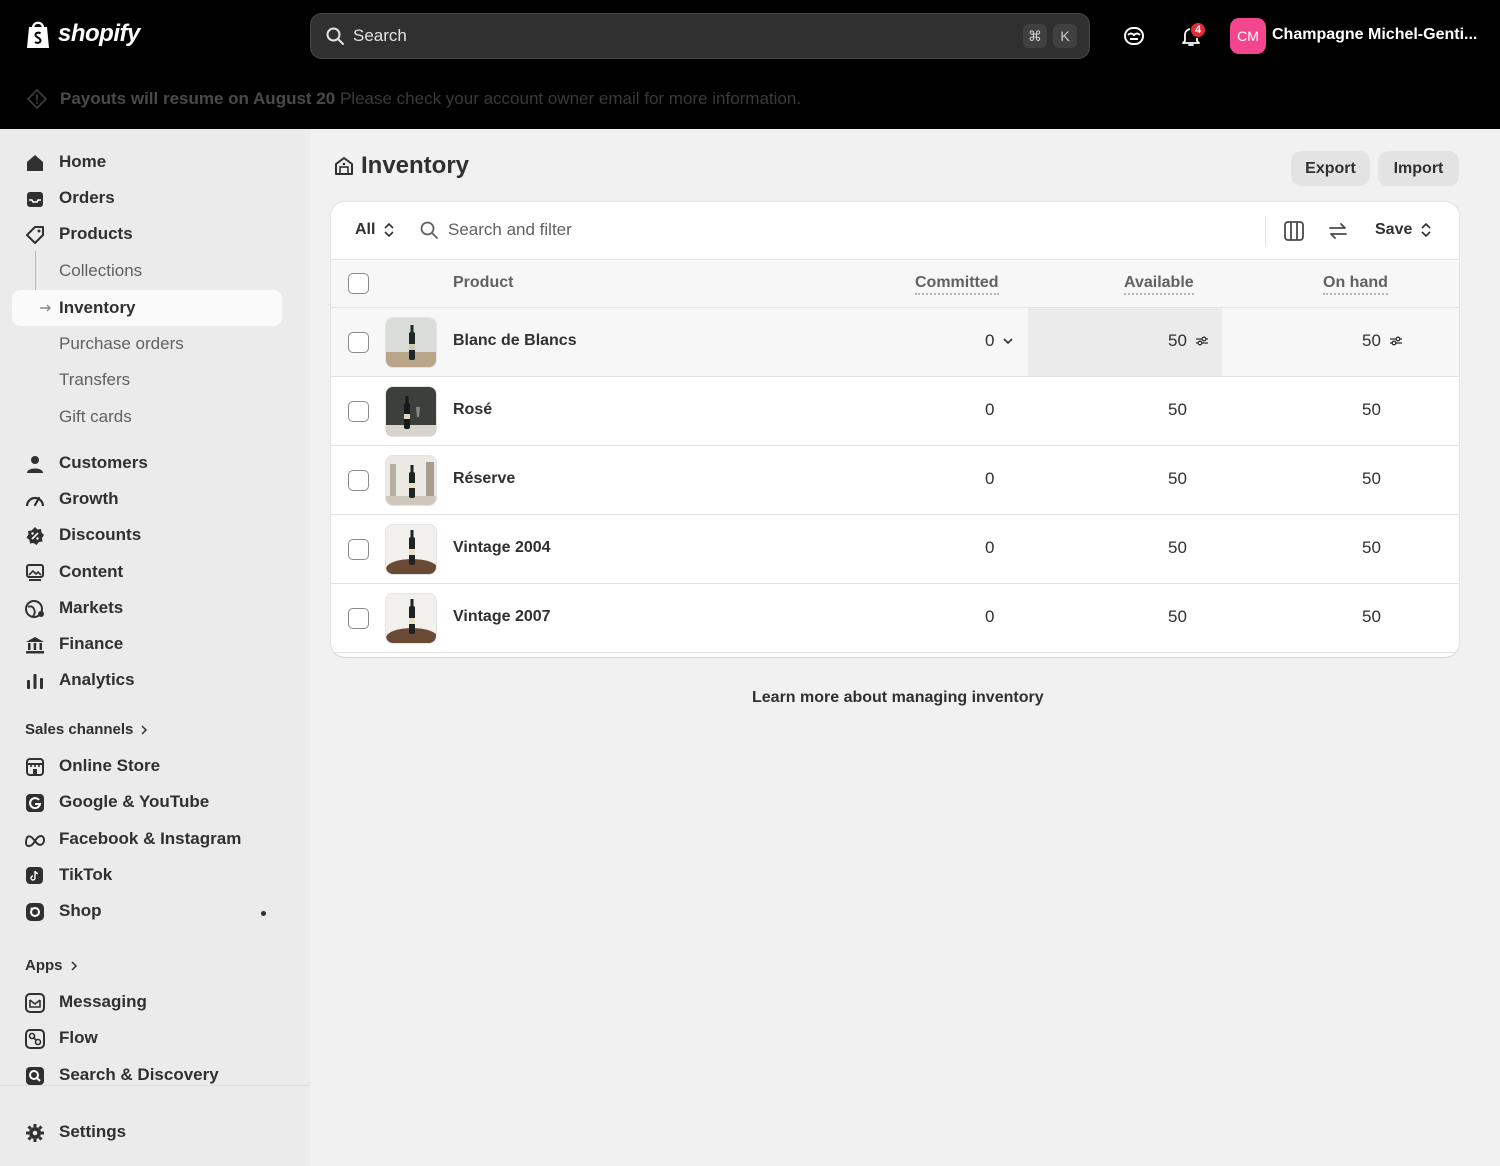 This screenshot has width=1500, height=1166. What do you see at coordinates (1134, 36) in the screenshot?
I see `sidekick-button` at bounding box center [1134, 36].